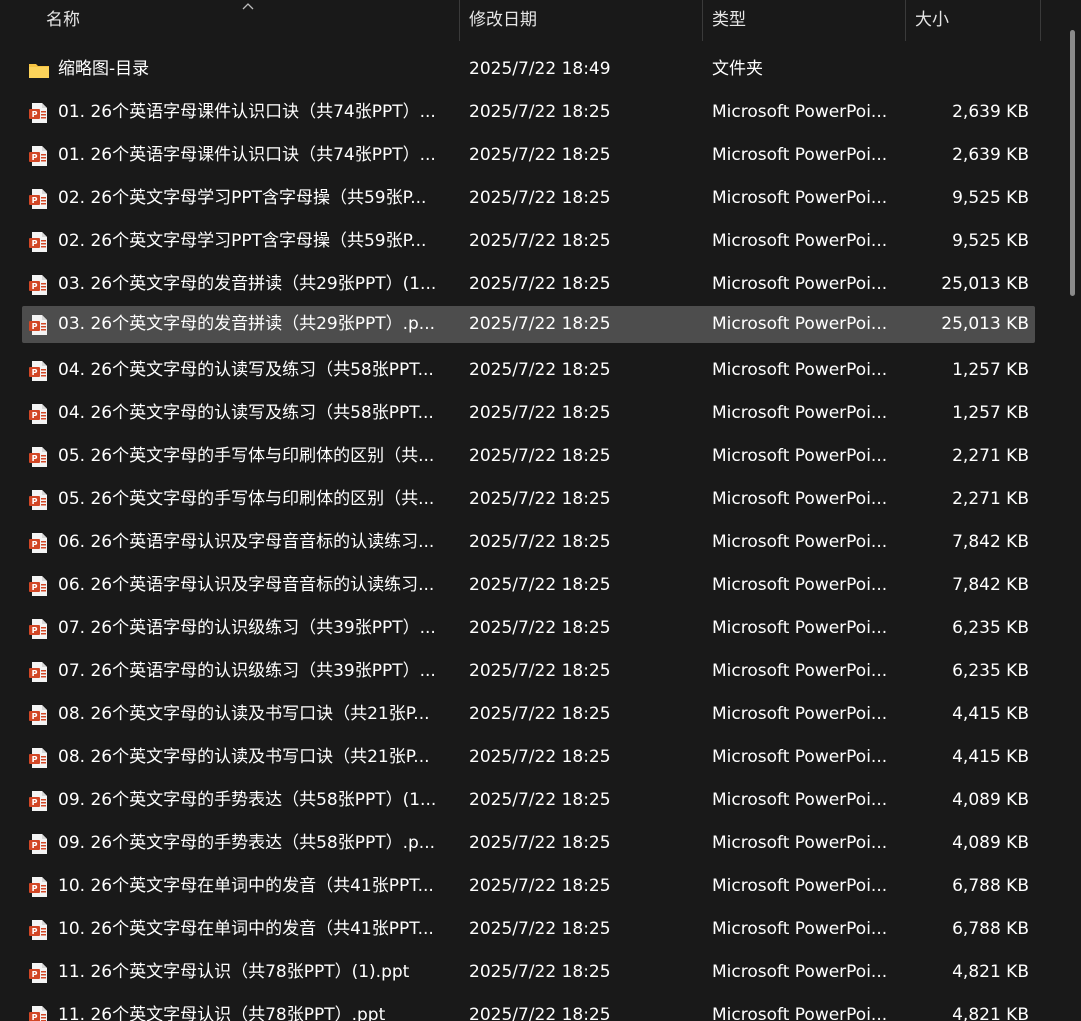 The height and width of the screenshot is (1021, 1081). What do you see at coordinates (737, 69) in the screenshot?
I see `file-type: 文件夹` at bounding box center [737, 69].